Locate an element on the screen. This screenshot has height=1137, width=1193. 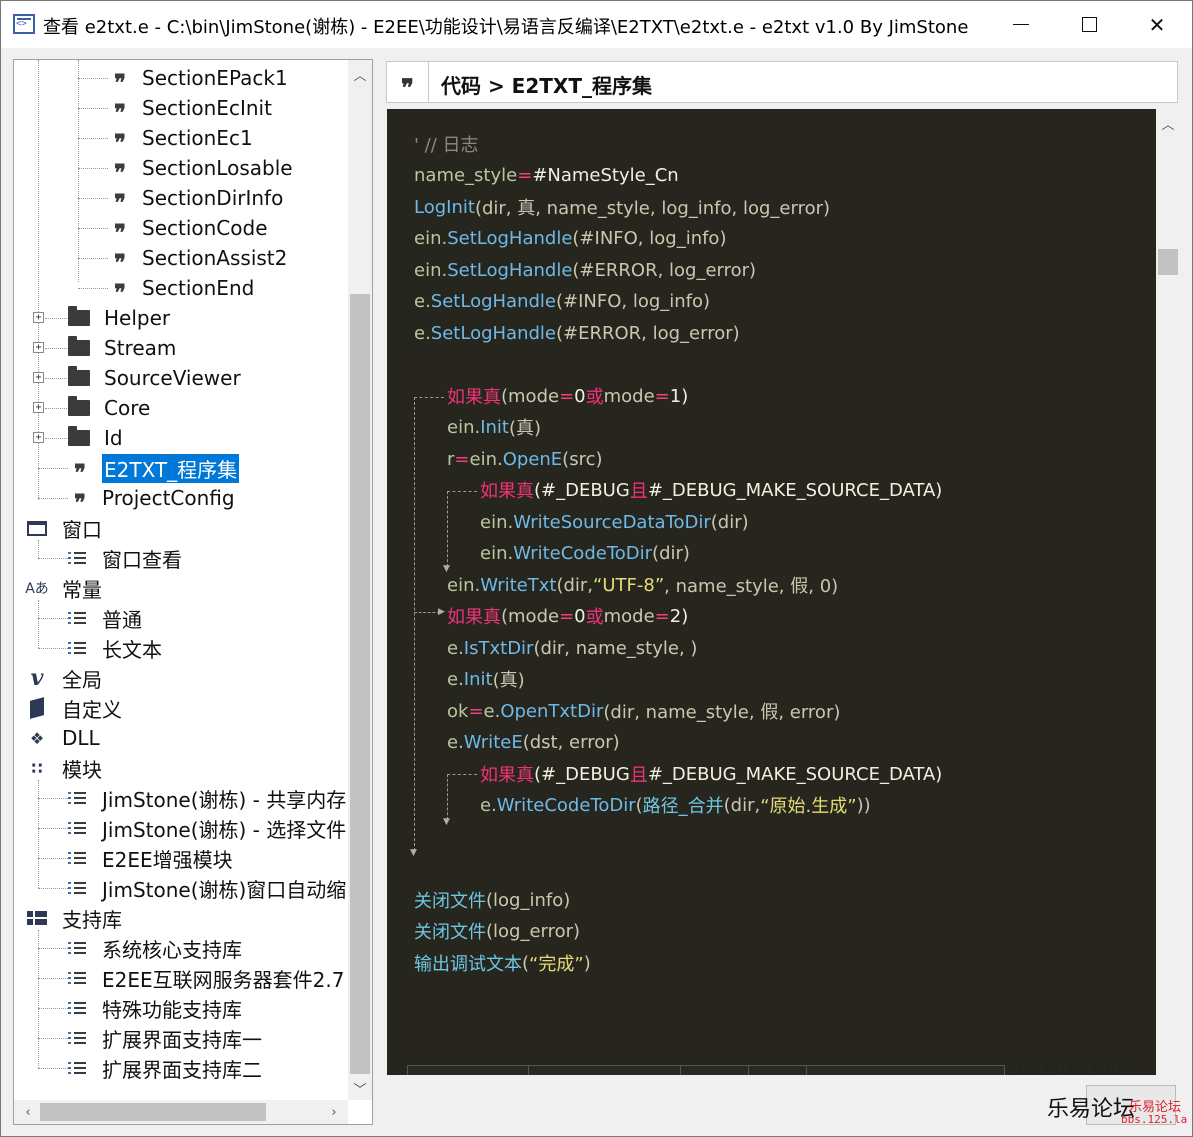
tree-item-module-2: E2EE增强模块 is located at coordinates (150, 858).